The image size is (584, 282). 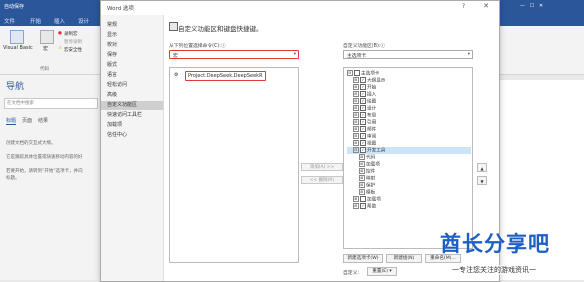 I want to click on command-item: Project.DeepSeek.DeepSeekR, so click(x=225, y=76).